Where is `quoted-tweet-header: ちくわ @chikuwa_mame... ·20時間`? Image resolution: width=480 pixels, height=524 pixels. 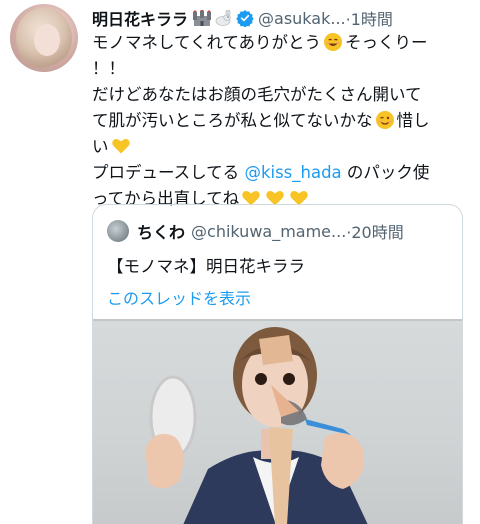 quoted-tweet-header: ちくわ @chikuwa_mame... ·20時間 is located at coordinates (255, 231).